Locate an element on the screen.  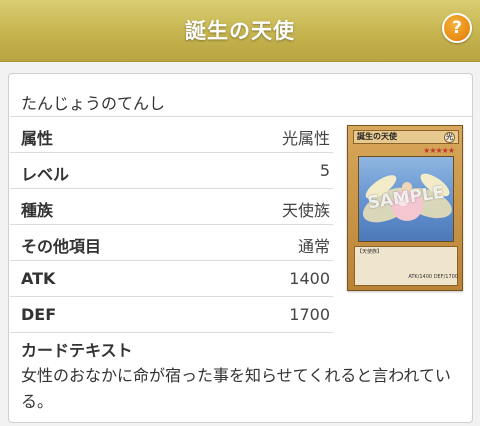
card-reading: たんじょうのてんし is located at coordinates (93, 103).